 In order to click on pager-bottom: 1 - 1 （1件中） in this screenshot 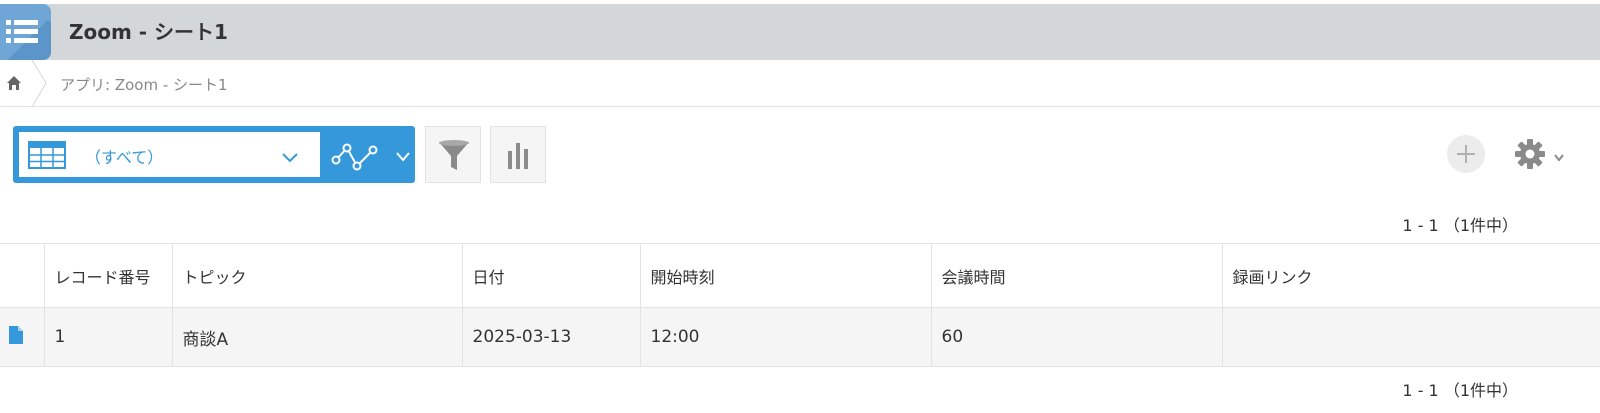, I will do `click(1460, 390)`.